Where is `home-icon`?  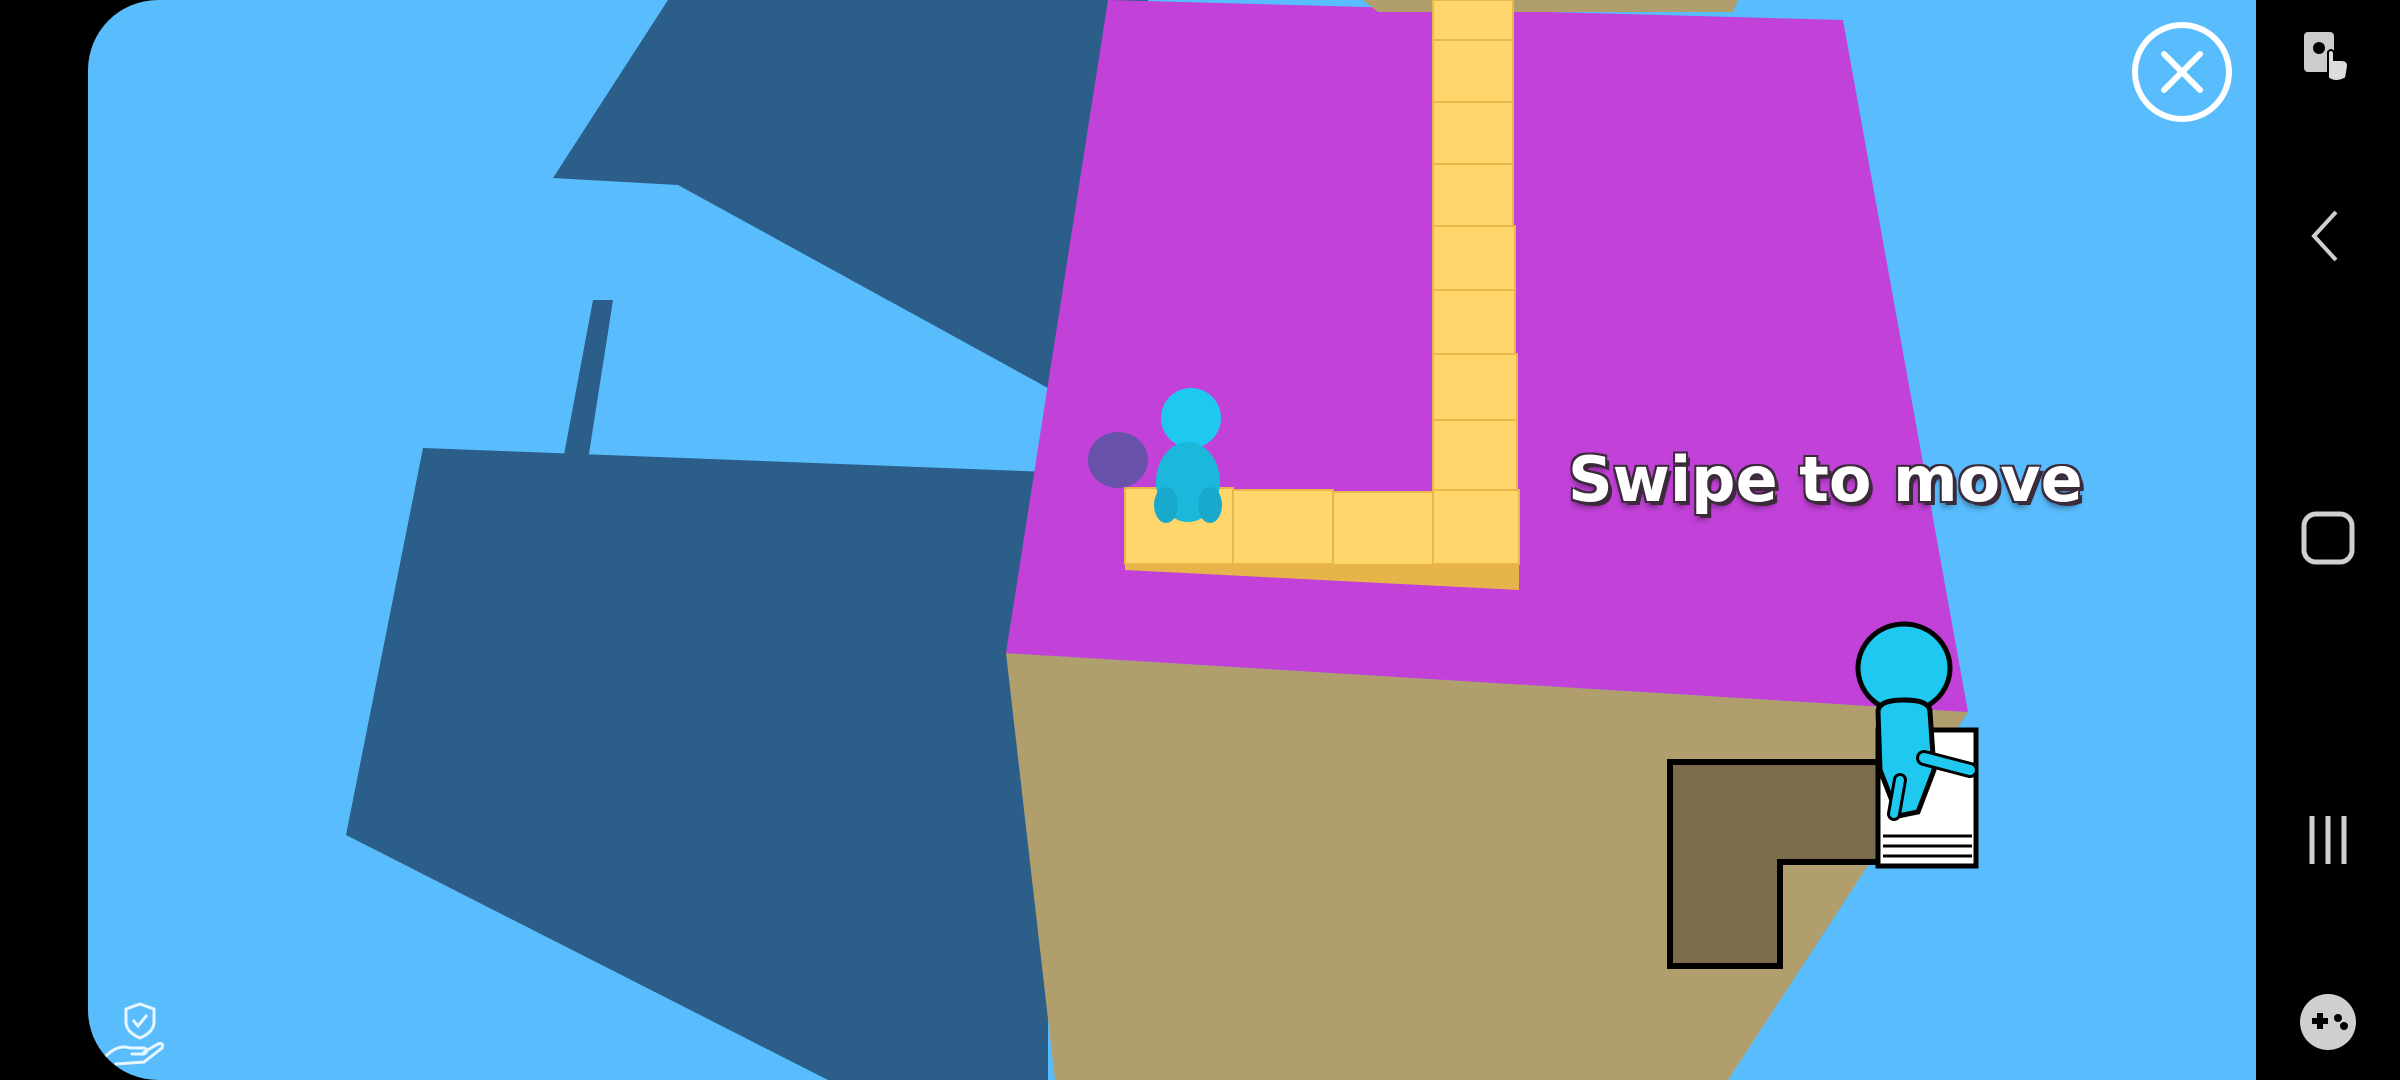
home-icon is located at coordinates (2328, 538).